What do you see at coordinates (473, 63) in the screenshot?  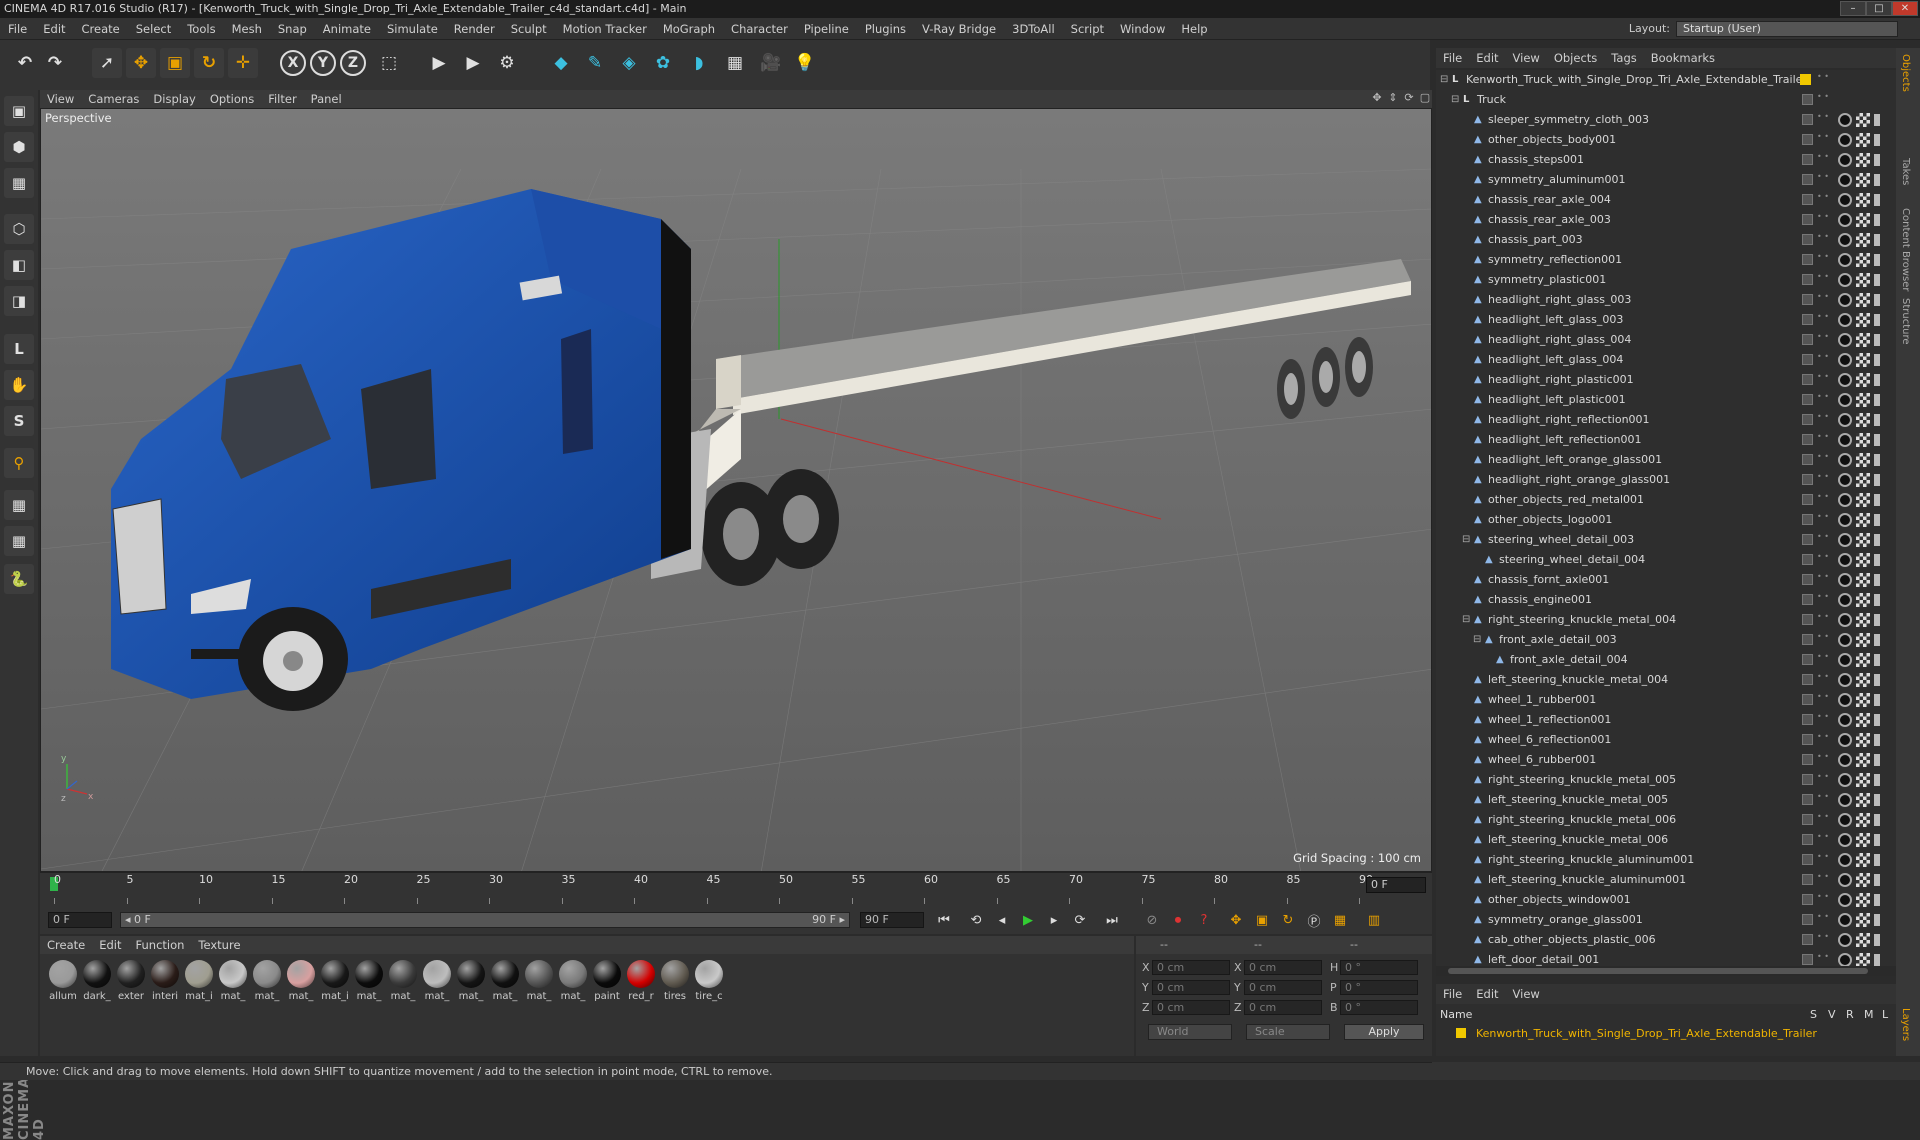 I see `render-picture-viewer-button: ▶` at bounding box center [473, 63].